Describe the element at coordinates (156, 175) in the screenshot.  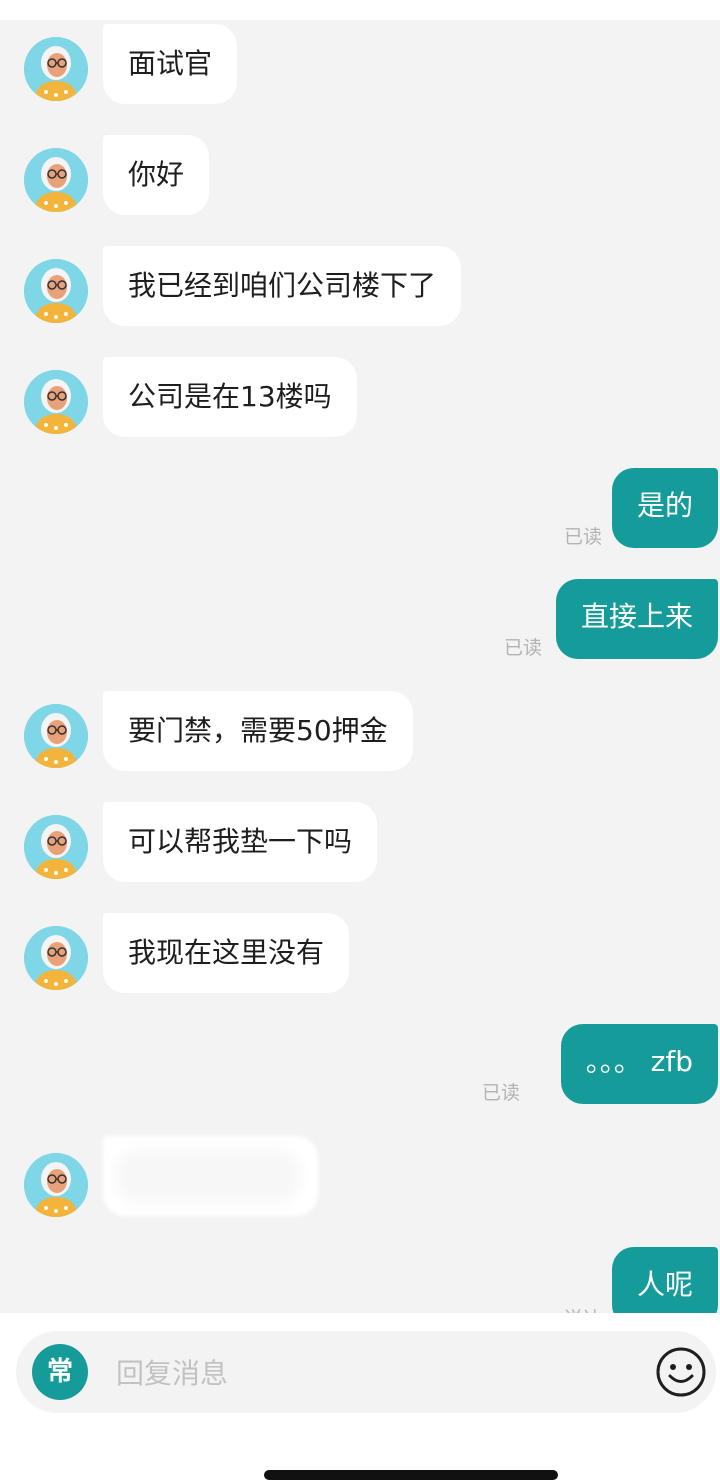
I see `incoming-message-bubble: 你好` at that location.